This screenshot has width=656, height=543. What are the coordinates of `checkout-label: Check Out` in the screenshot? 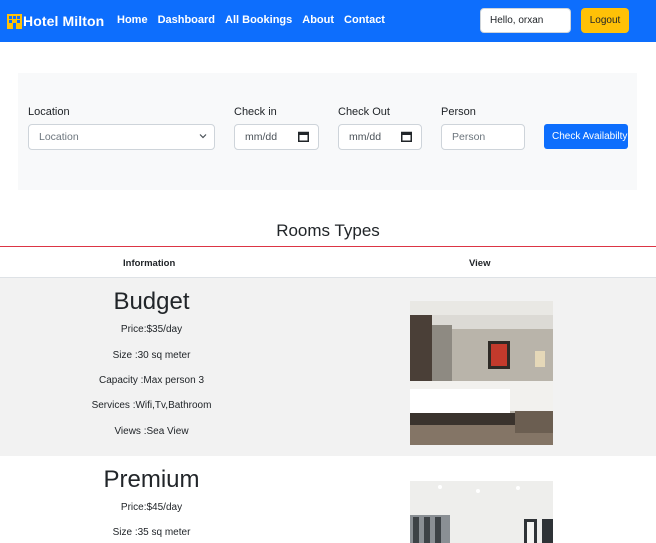 It's located at (364, 112).